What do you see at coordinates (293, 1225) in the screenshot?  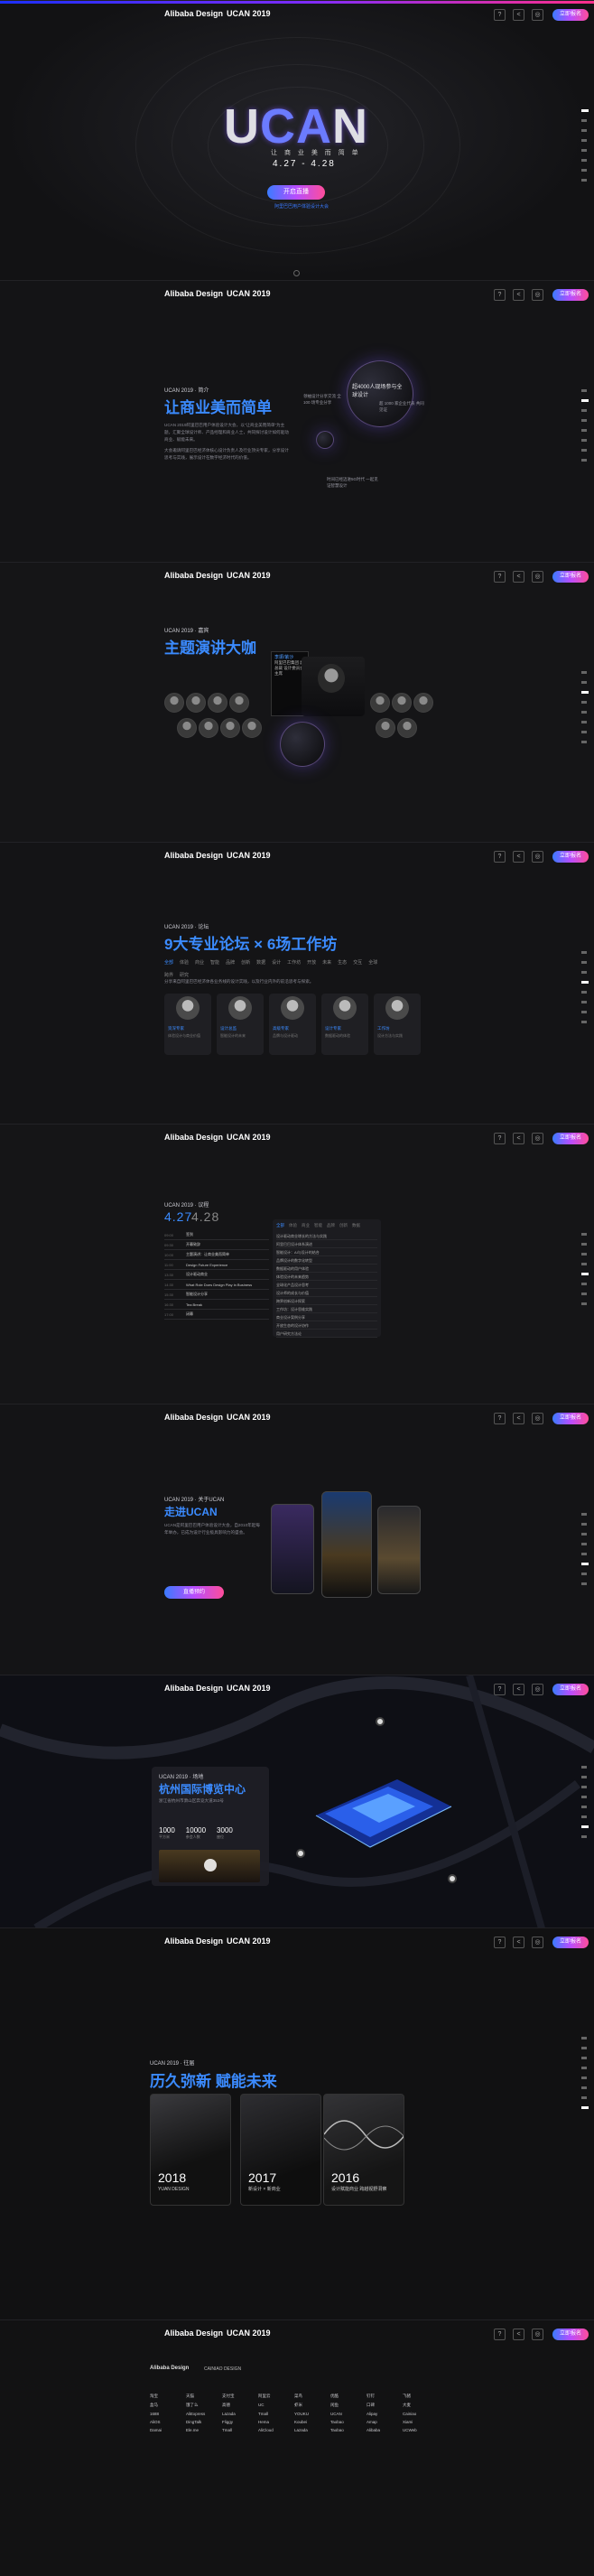 I see `agenda-panel-tab: 体验` at bounding box center [293, 1225].